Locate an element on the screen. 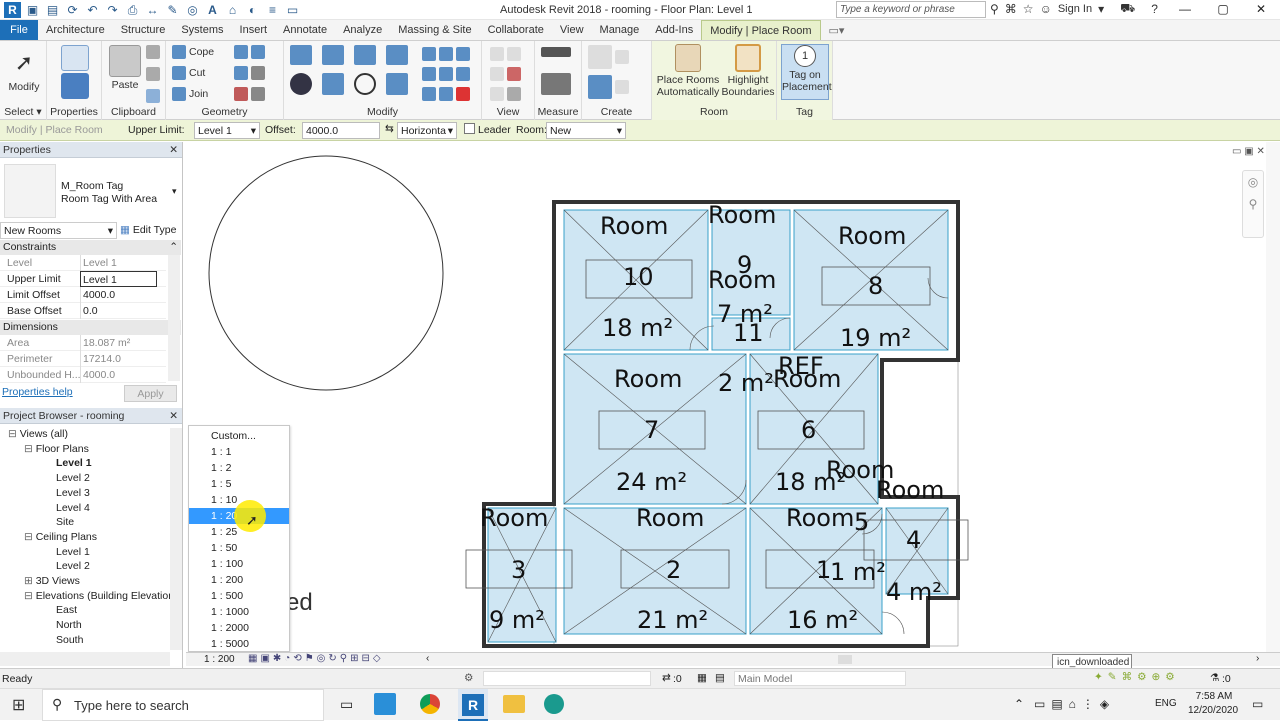 This screenshot has height=721, width=1280. array-icon is located at coordinates (446, 74).